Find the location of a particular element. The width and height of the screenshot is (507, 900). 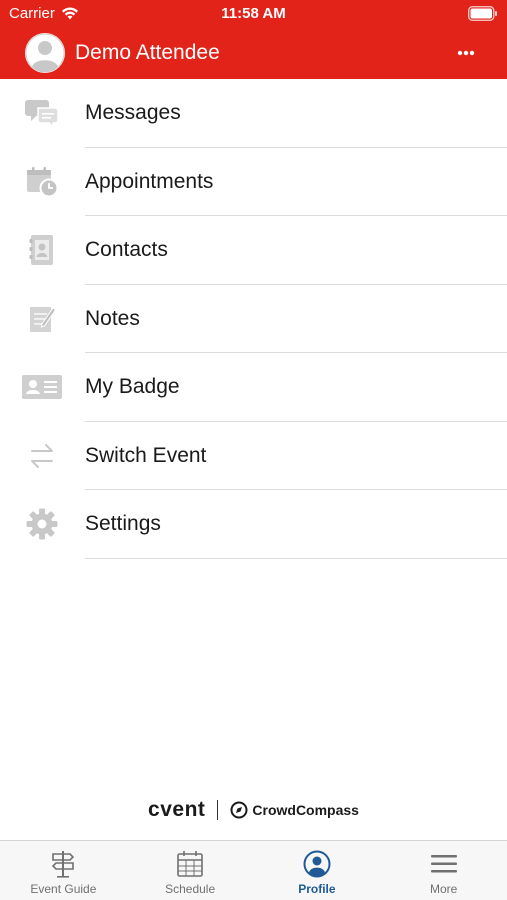

avatar-person-icon is located at coordinates (45, 53).